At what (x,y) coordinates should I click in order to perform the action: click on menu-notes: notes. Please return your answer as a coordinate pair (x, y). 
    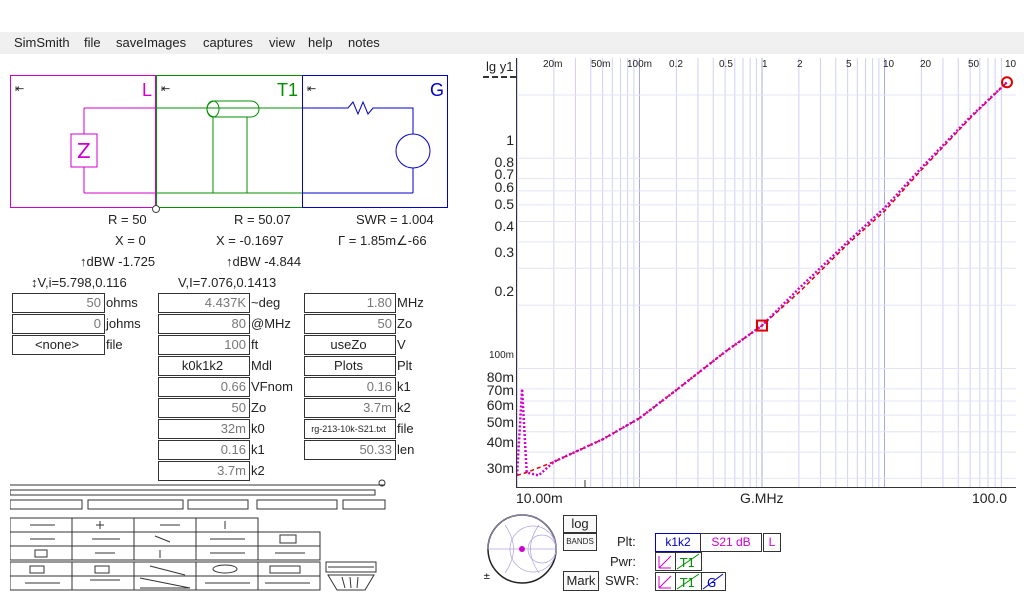
    Looking at the image, I should click on (364, 42).